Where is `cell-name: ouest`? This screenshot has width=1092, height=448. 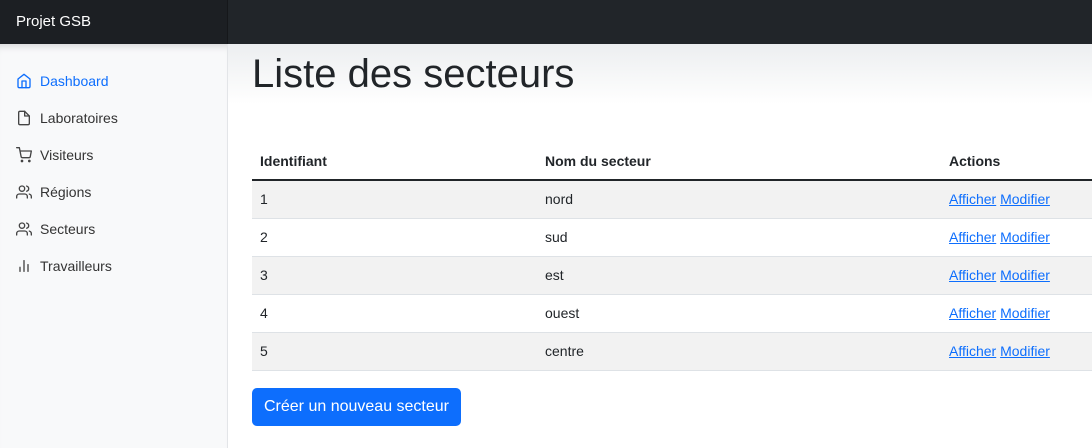 cell-name: ouest is located at coordinates (739, 313).